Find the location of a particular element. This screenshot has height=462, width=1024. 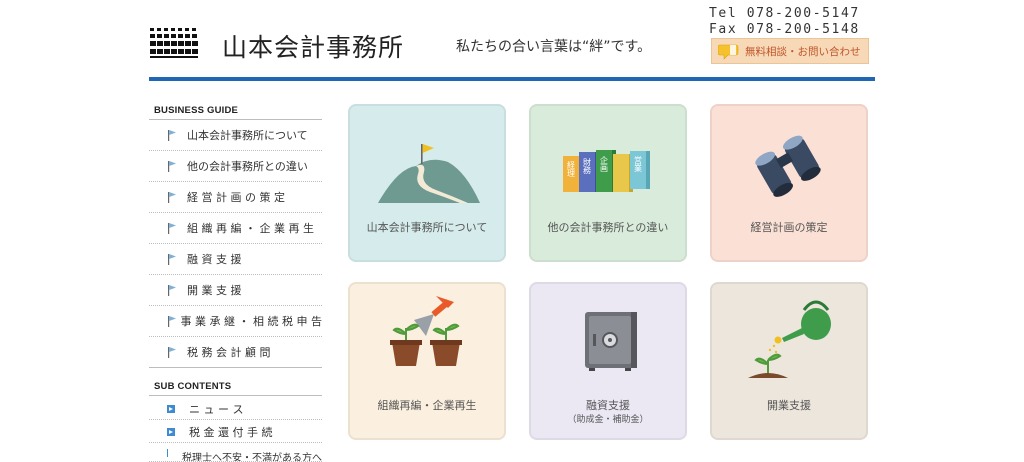

sidebar-item-label: 事 業 承 継 ・ 相 続 税 申 告 is located at coordinates (251, 321).